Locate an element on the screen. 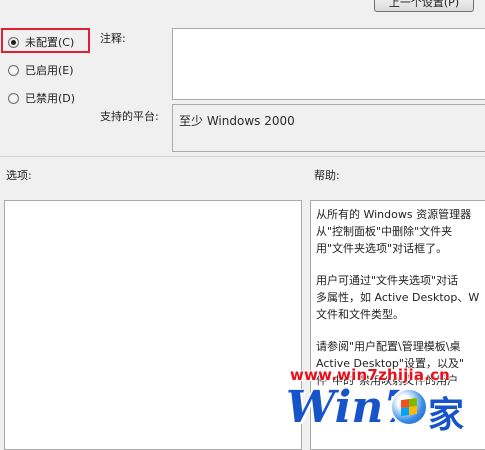 This screenshot has height=450, width=485. options-label: 选项: is located at coordinates (19, 175).